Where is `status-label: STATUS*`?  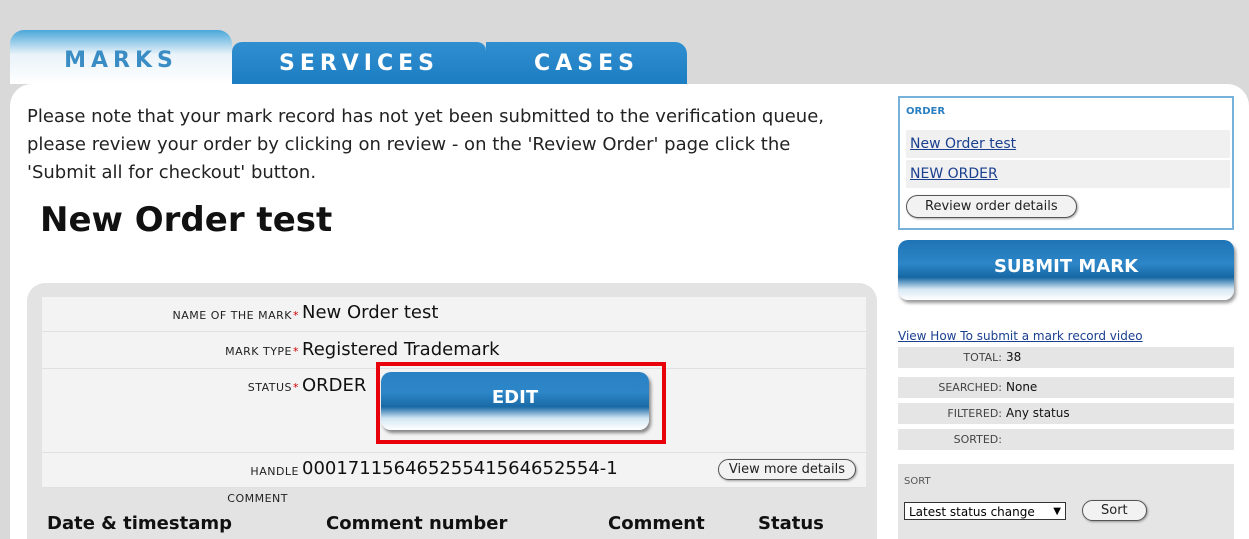
status-label: STATUS* is located at coordinates (273, 387).